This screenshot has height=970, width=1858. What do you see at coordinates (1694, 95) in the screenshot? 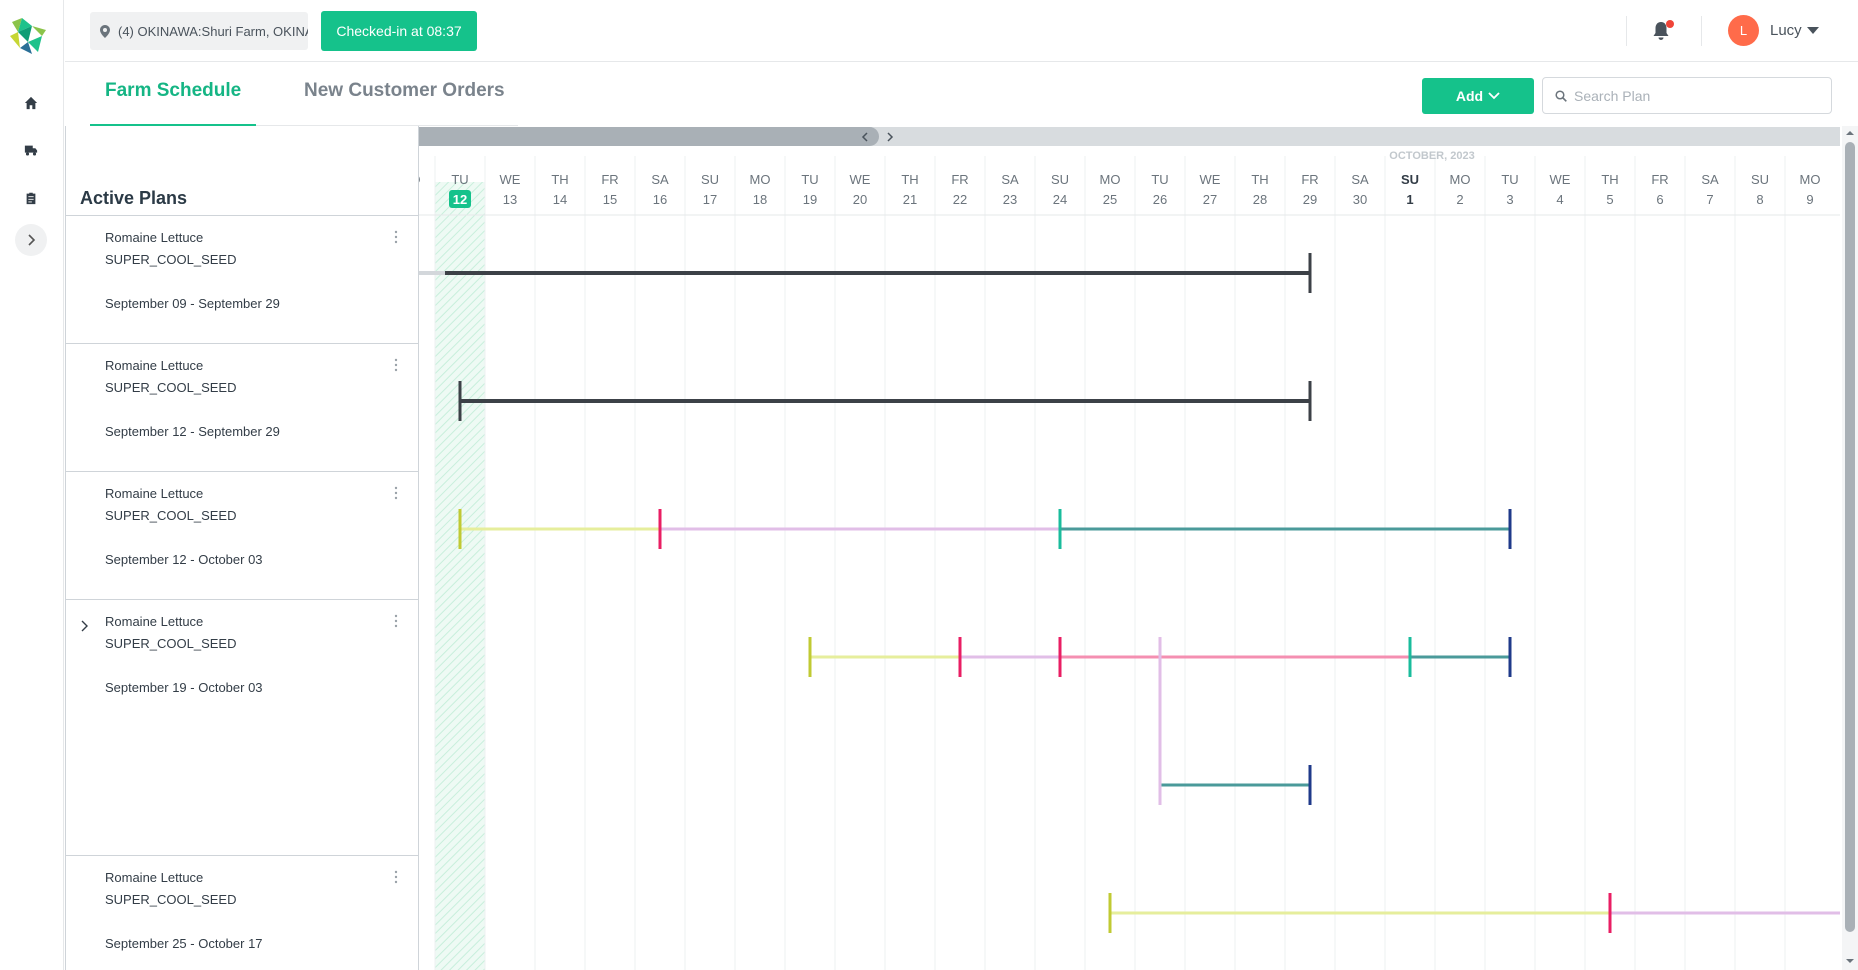
I see `search-plan-input` at bounding box center [1694, 95].